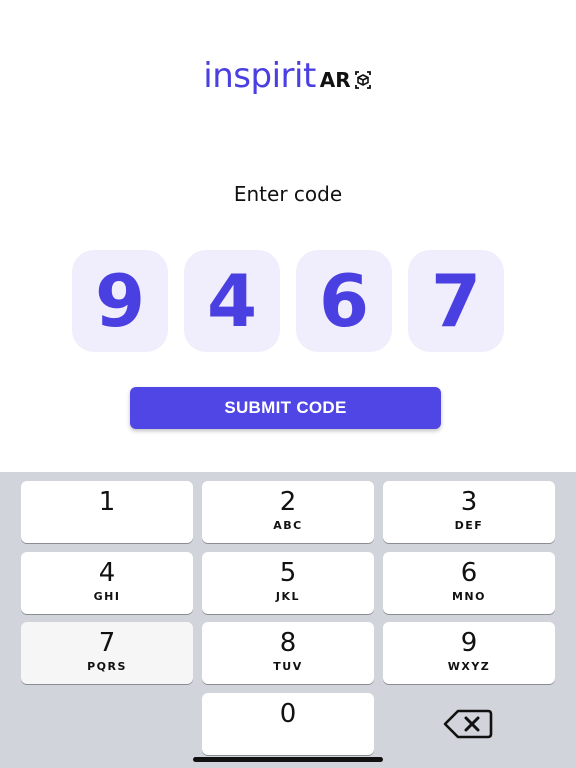 The image size is (576, 768). Describe the element at coordinates (469, 573) in the screenshot. I see `key-number: 6` at that location.